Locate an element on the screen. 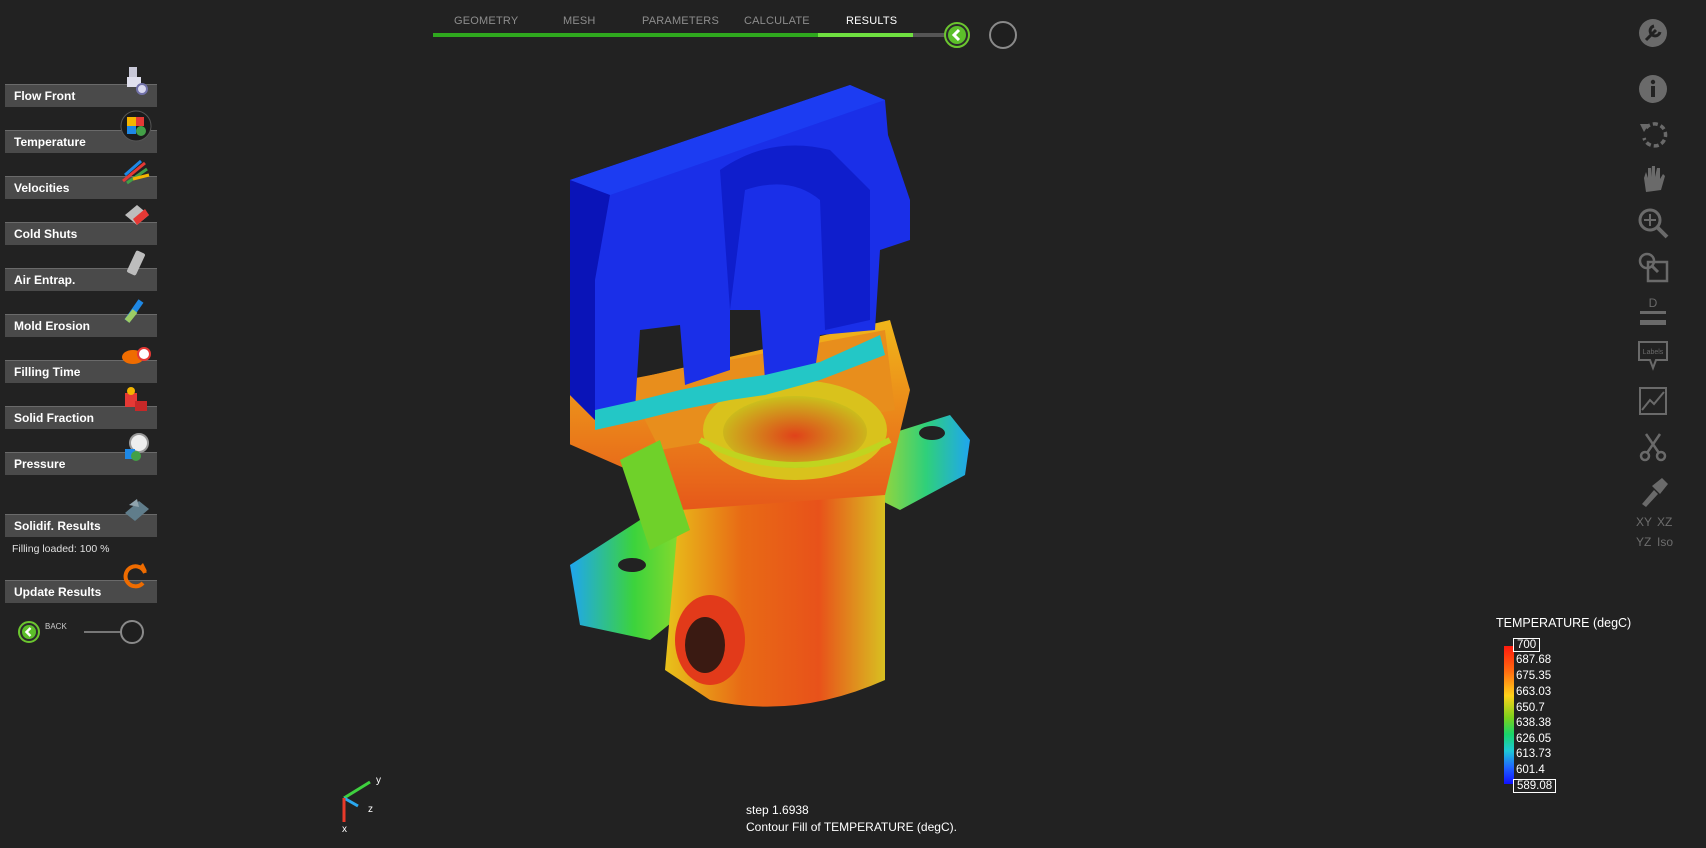 The height and width of the screenshot is (848, 1706). dimension-icon: D is located at coordinates (1653, 311).